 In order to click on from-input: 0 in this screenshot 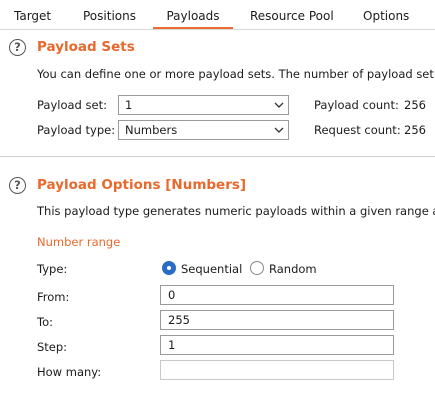, I will do `click(277, 295)`.